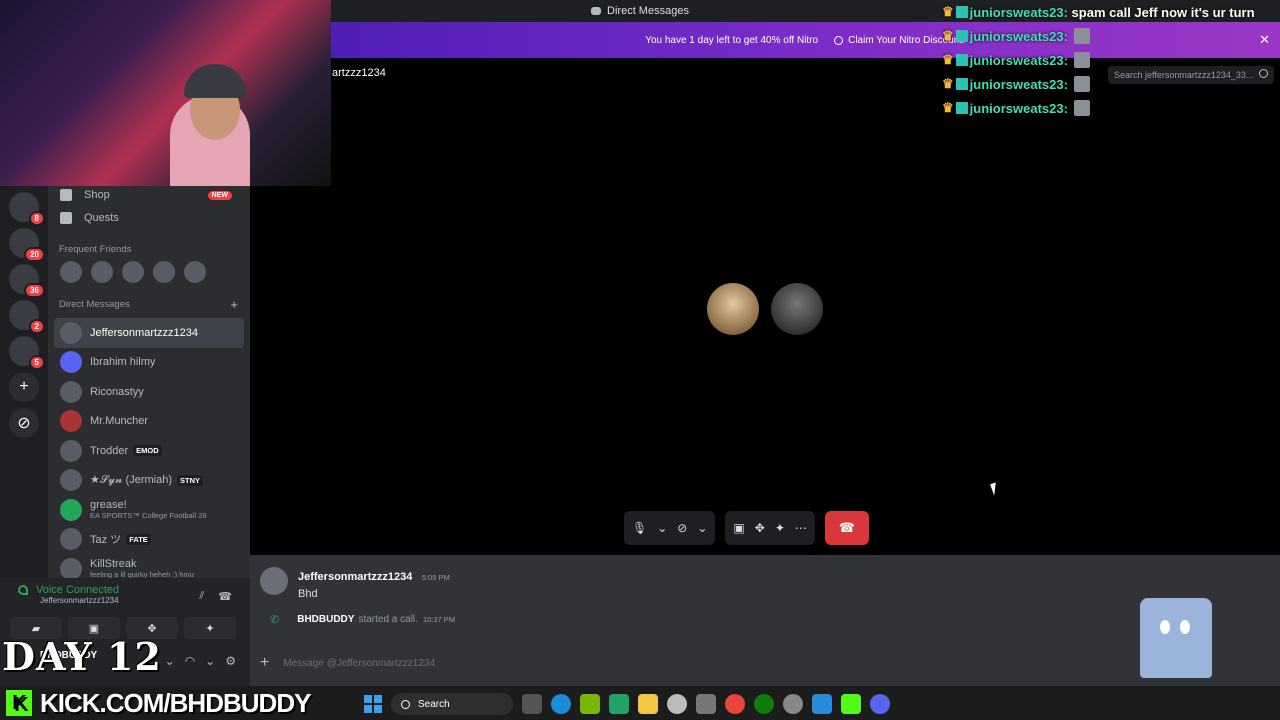  What do you see at coordinates (532, 704) in the screenshot?
I see `task-view-icon` at bounding box center [532, 704].